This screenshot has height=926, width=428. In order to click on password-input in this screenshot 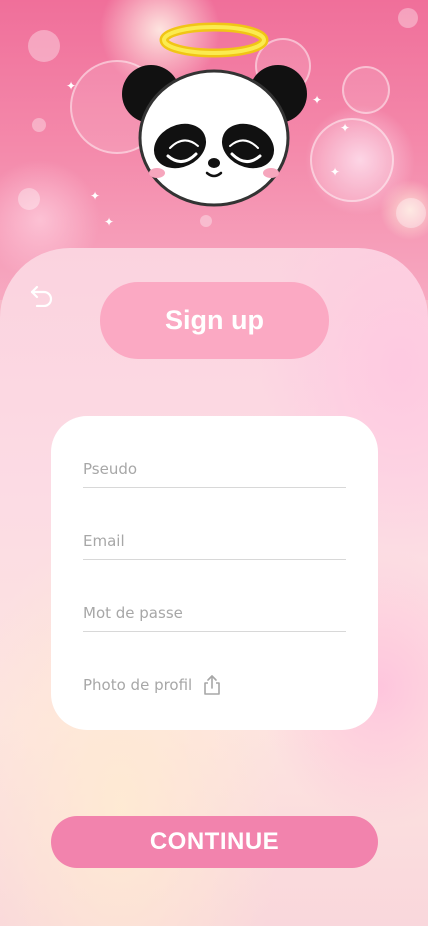, I will do `click(214, 613)`.